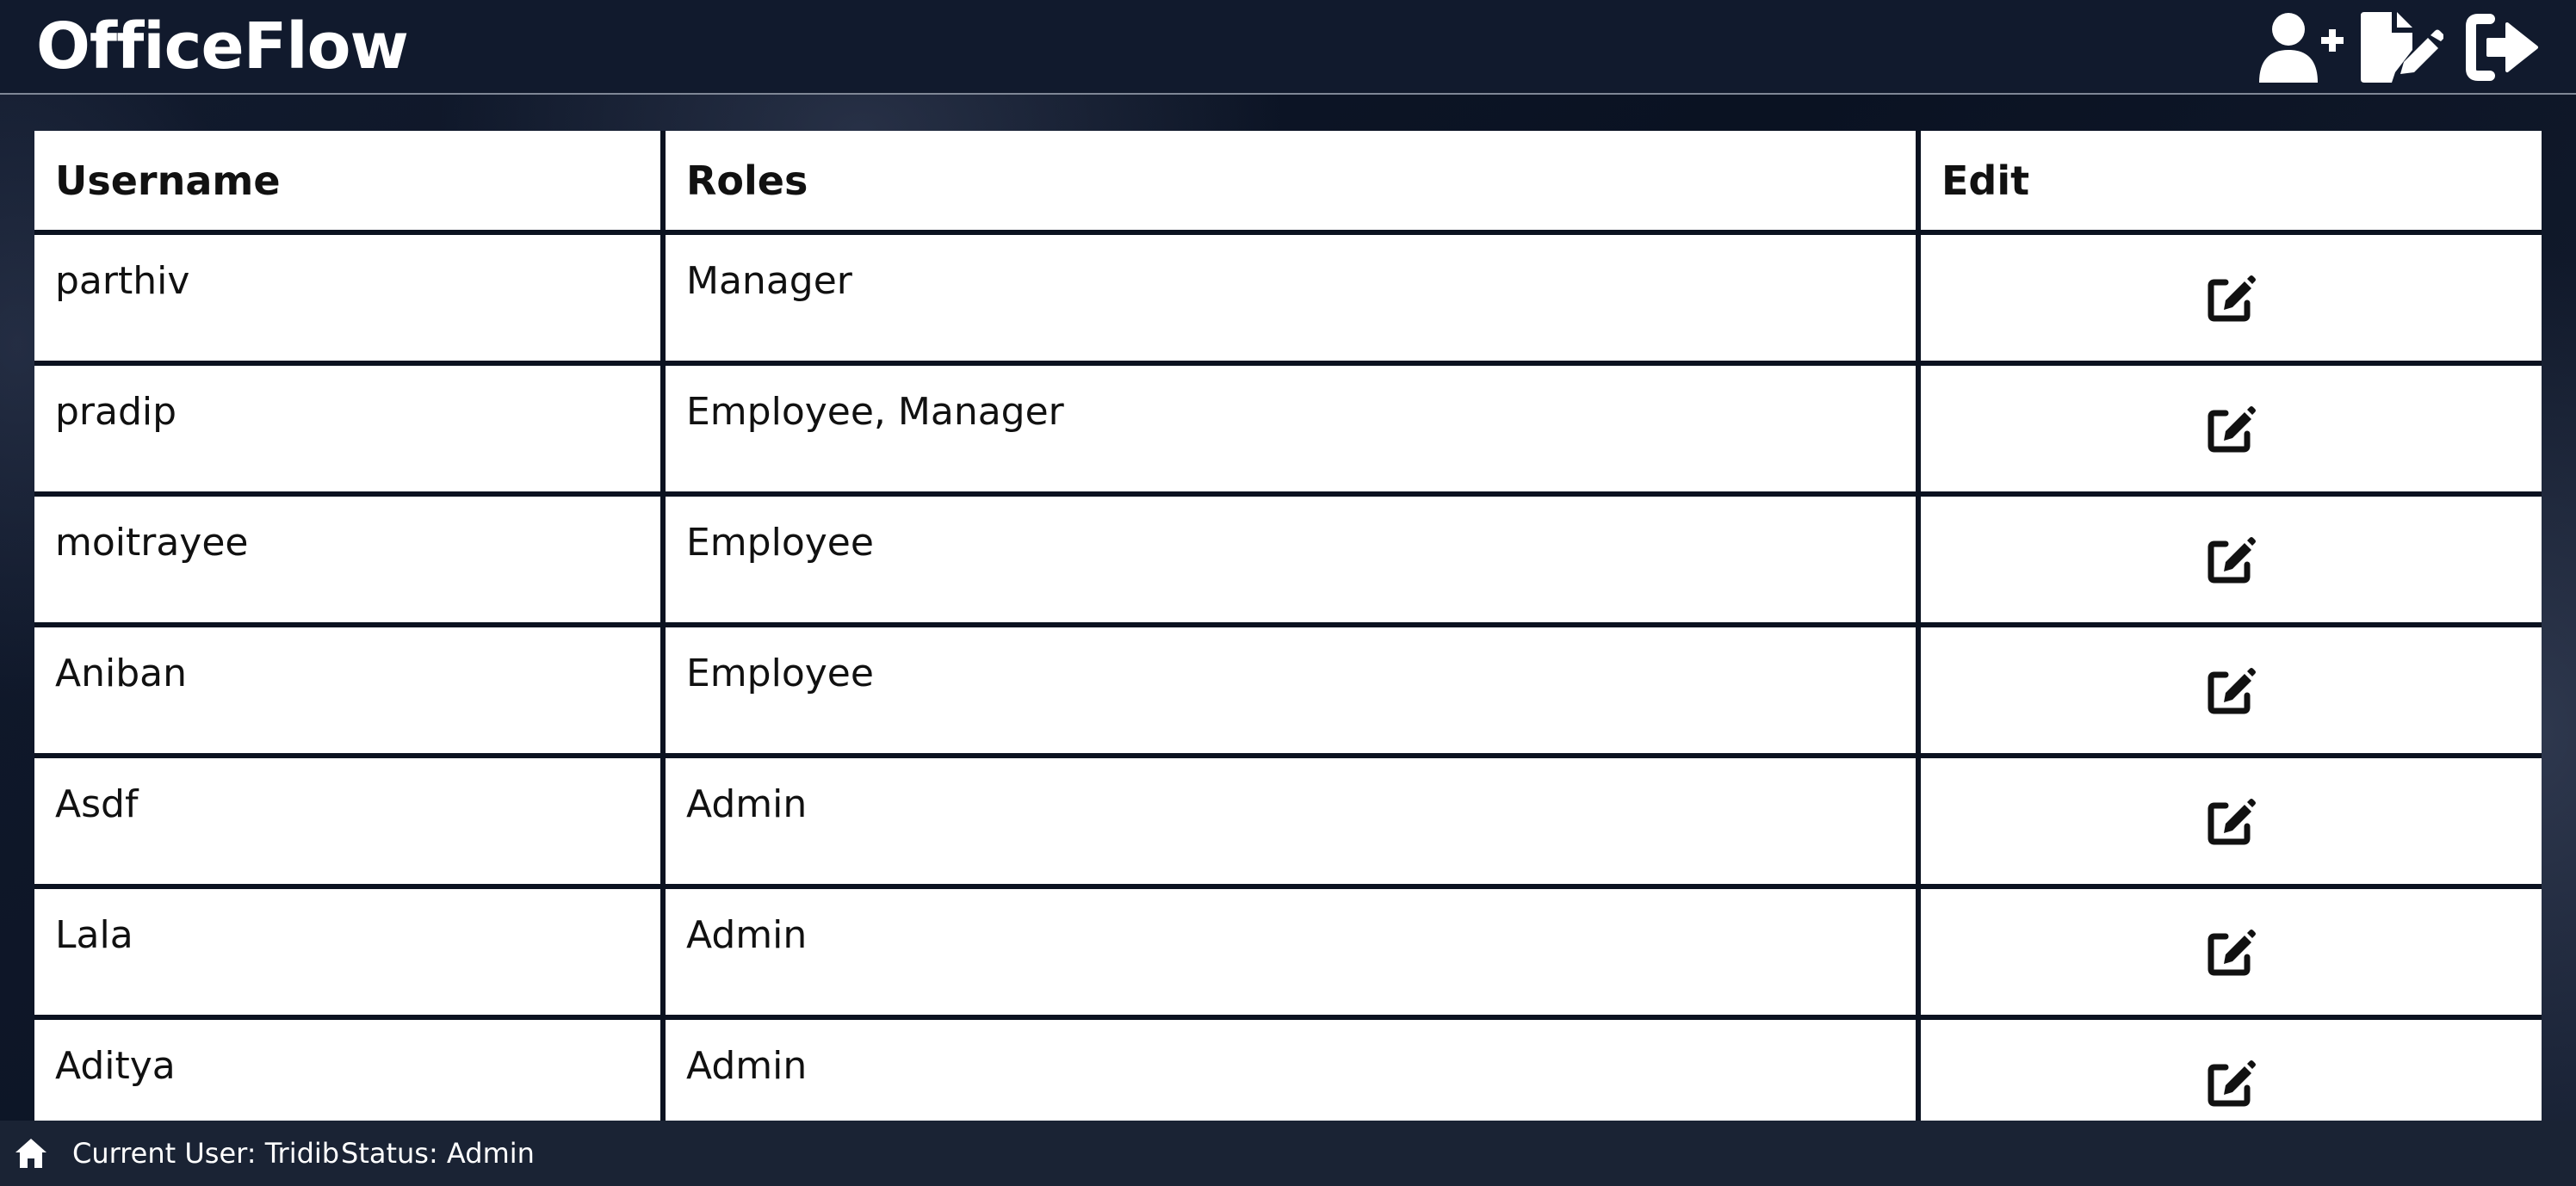 This screenshot has height=1186, width=2576. I want to click on column-header-edit: Edit, so click(2229, 183).